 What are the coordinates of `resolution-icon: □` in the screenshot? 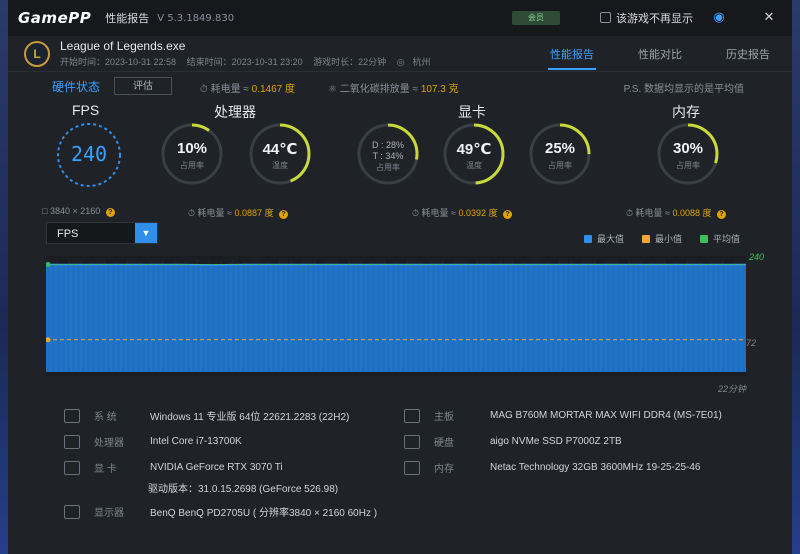 It's located at (45, 211).